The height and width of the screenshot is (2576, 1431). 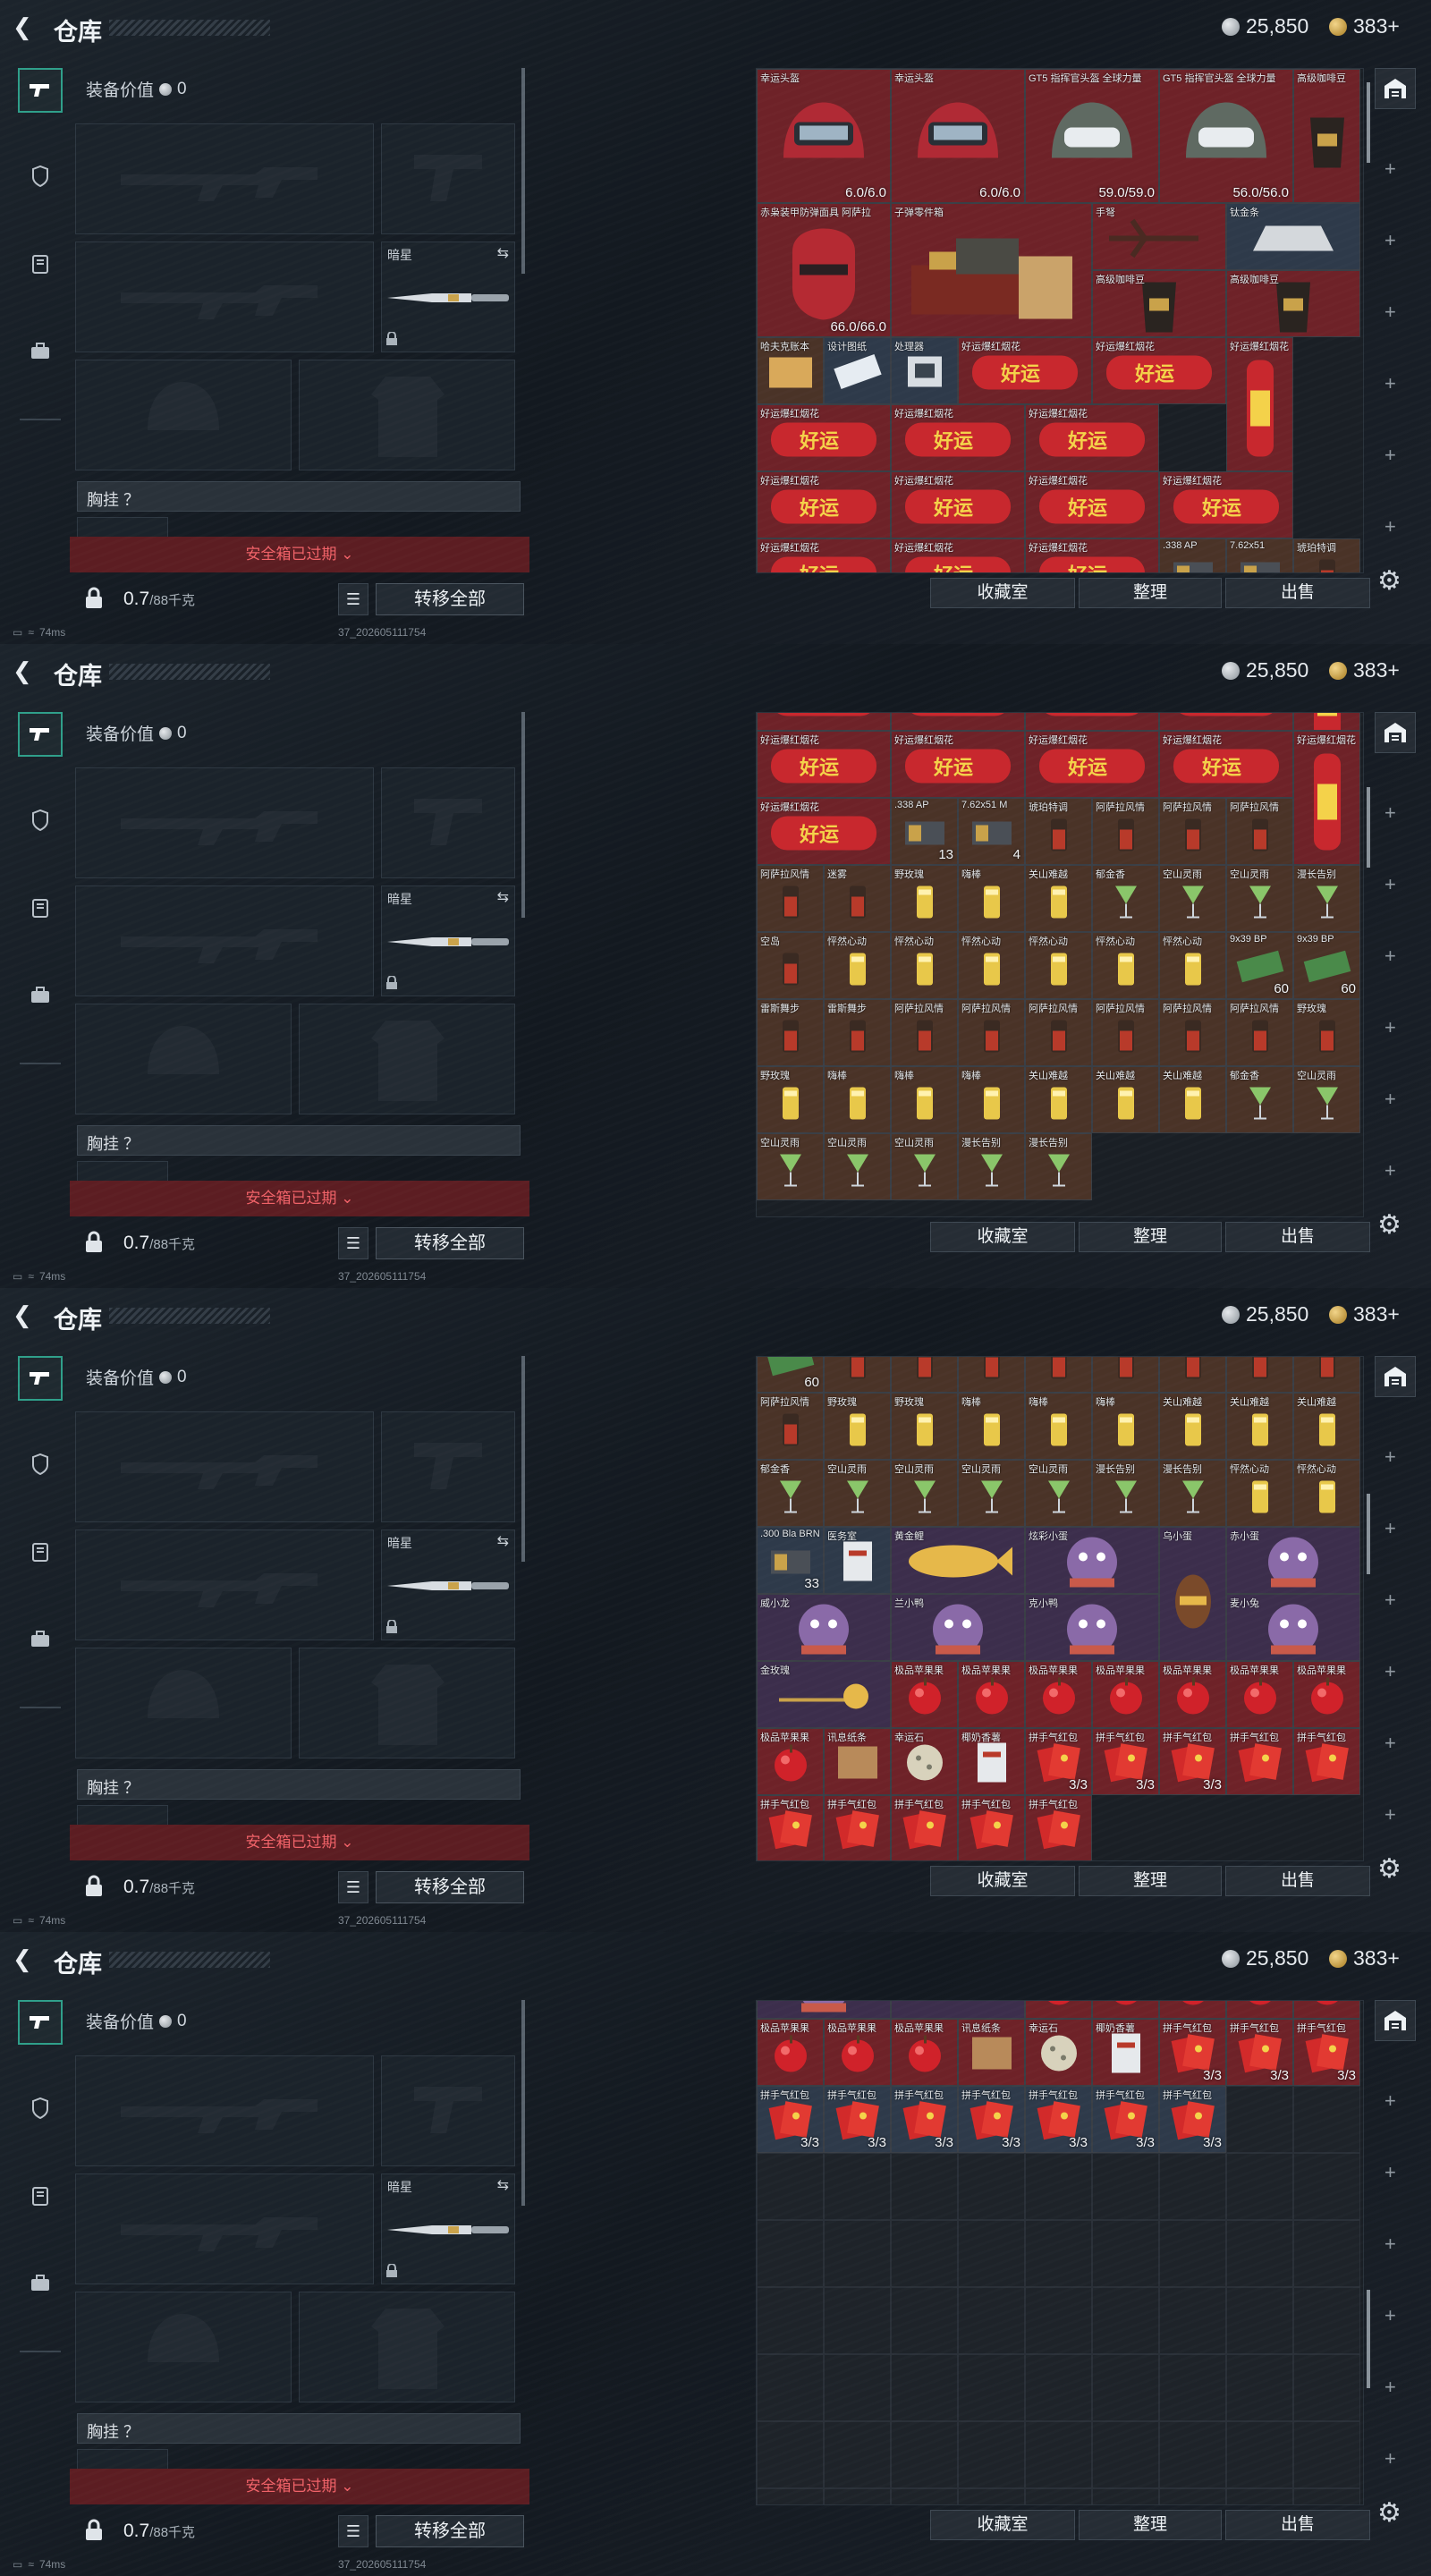 What do you see at coordinates (1059, 831) in the screenshot?
I see `inventory-item: 琥珀特调` at bounding box center [1059, 831].